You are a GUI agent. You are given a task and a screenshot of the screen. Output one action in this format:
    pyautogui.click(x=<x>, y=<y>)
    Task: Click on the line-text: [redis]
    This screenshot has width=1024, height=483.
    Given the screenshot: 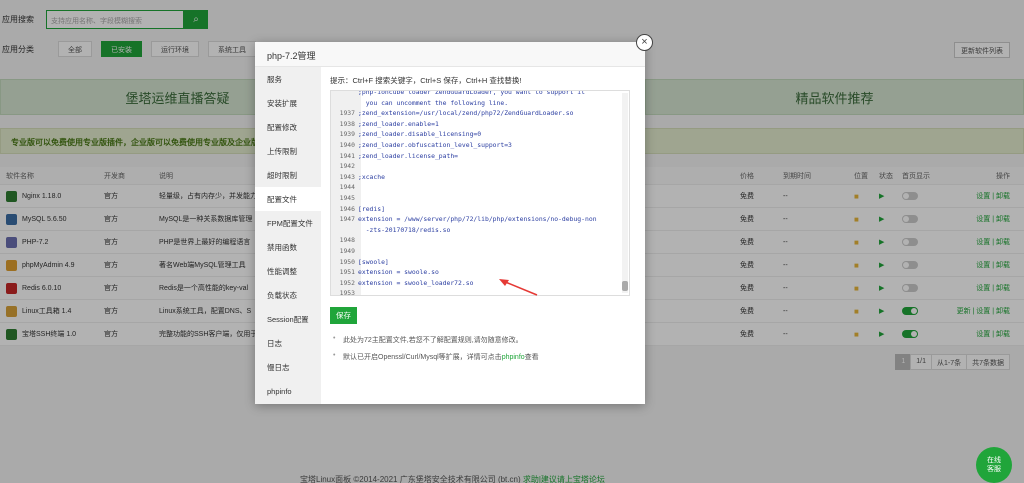 What is the action you would take?
    pyautogui.click(x=371, y=208)
    